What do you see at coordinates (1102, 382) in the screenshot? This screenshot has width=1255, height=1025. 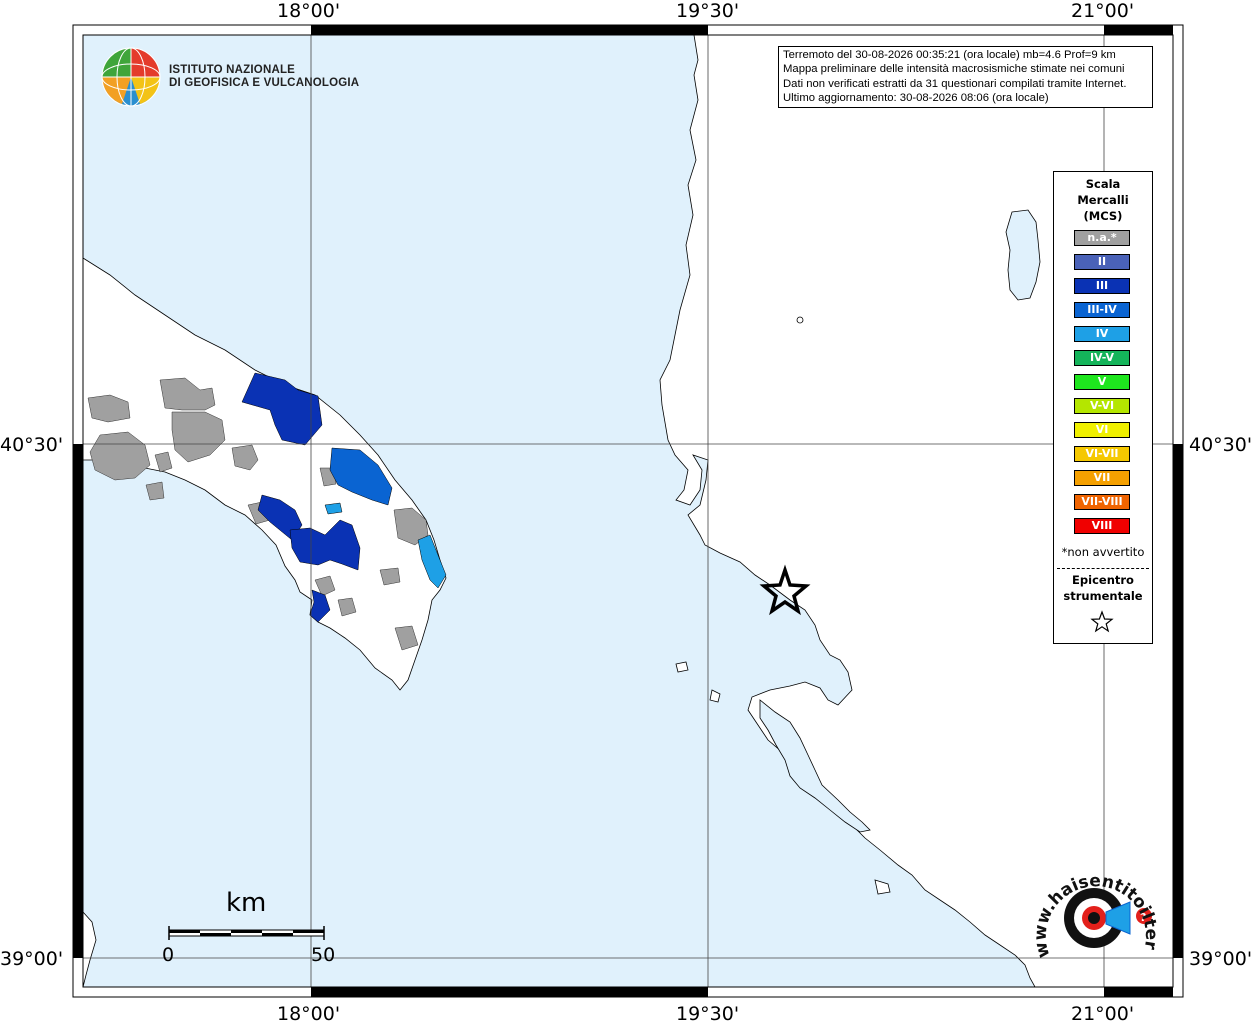 I see `legend-item: V` at bounding box center [1102, 382].